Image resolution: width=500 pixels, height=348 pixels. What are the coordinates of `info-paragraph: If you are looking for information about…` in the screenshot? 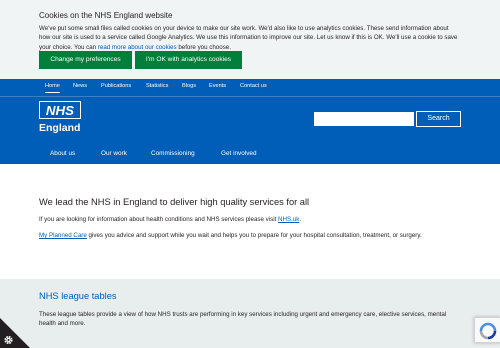 It's located at (170, 219).